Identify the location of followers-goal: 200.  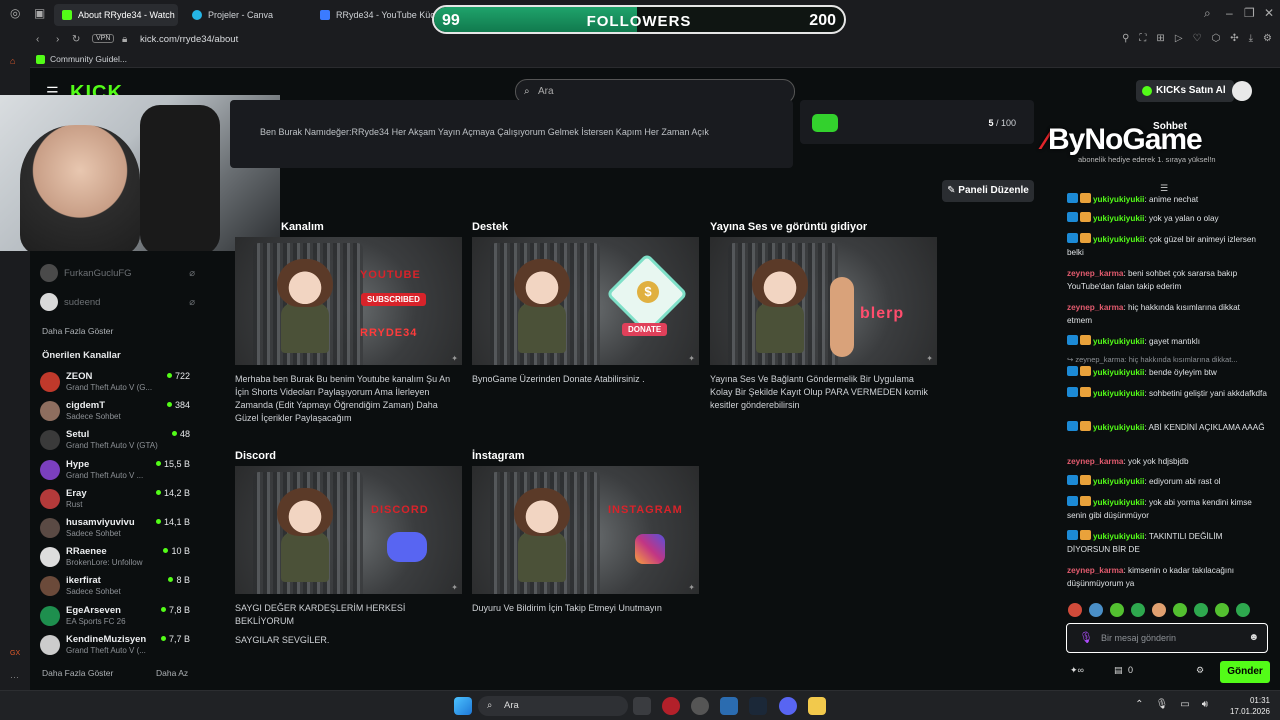
(822, 20).